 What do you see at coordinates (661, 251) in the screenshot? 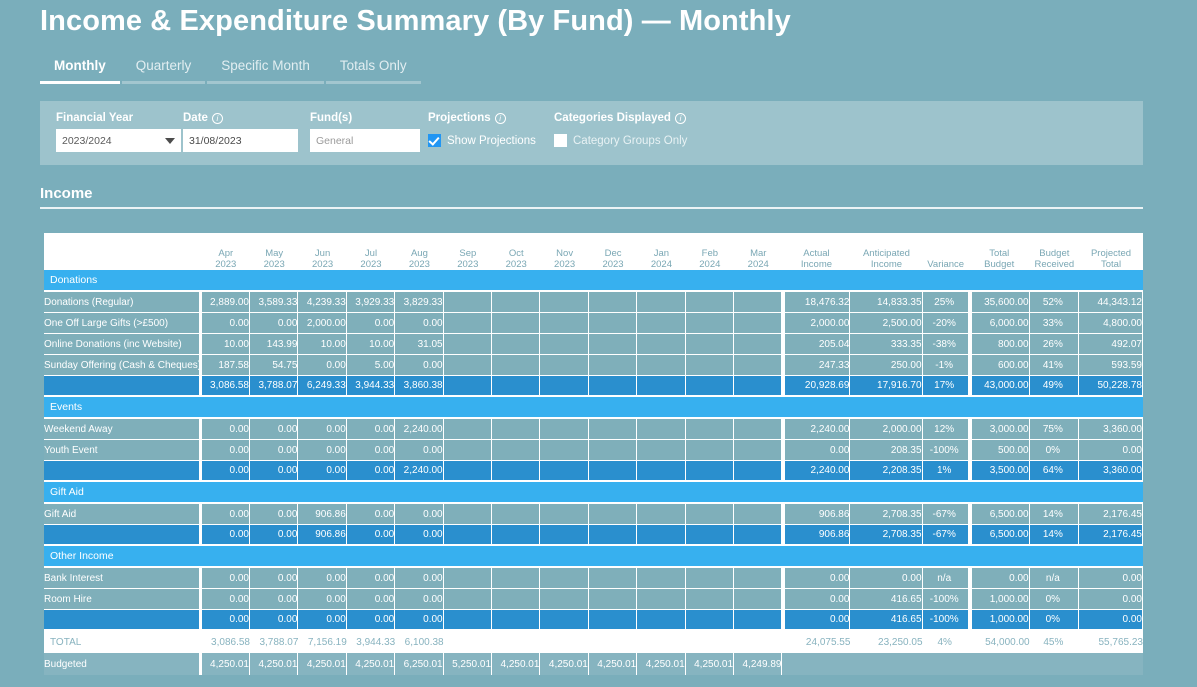
I see `column-header: Jan 2024` at bounding box center [661, 251].